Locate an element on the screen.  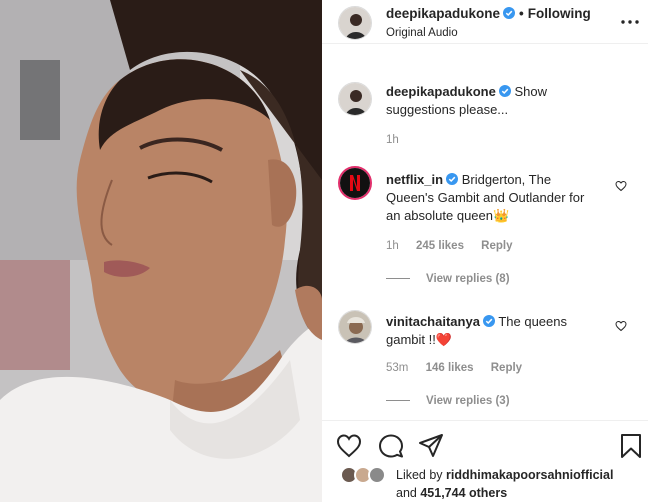
view-replies-button: View replies (8) is located at coordinates (448, 279).